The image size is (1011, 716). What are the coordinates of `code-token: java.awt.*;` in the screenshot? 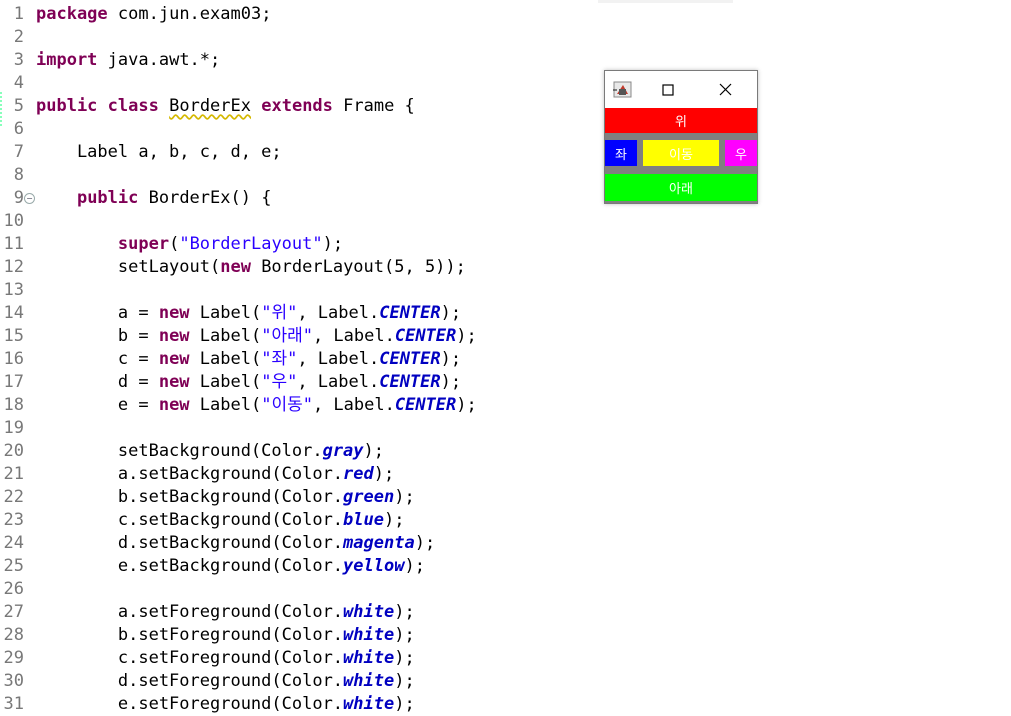 It's located at (164, 60).